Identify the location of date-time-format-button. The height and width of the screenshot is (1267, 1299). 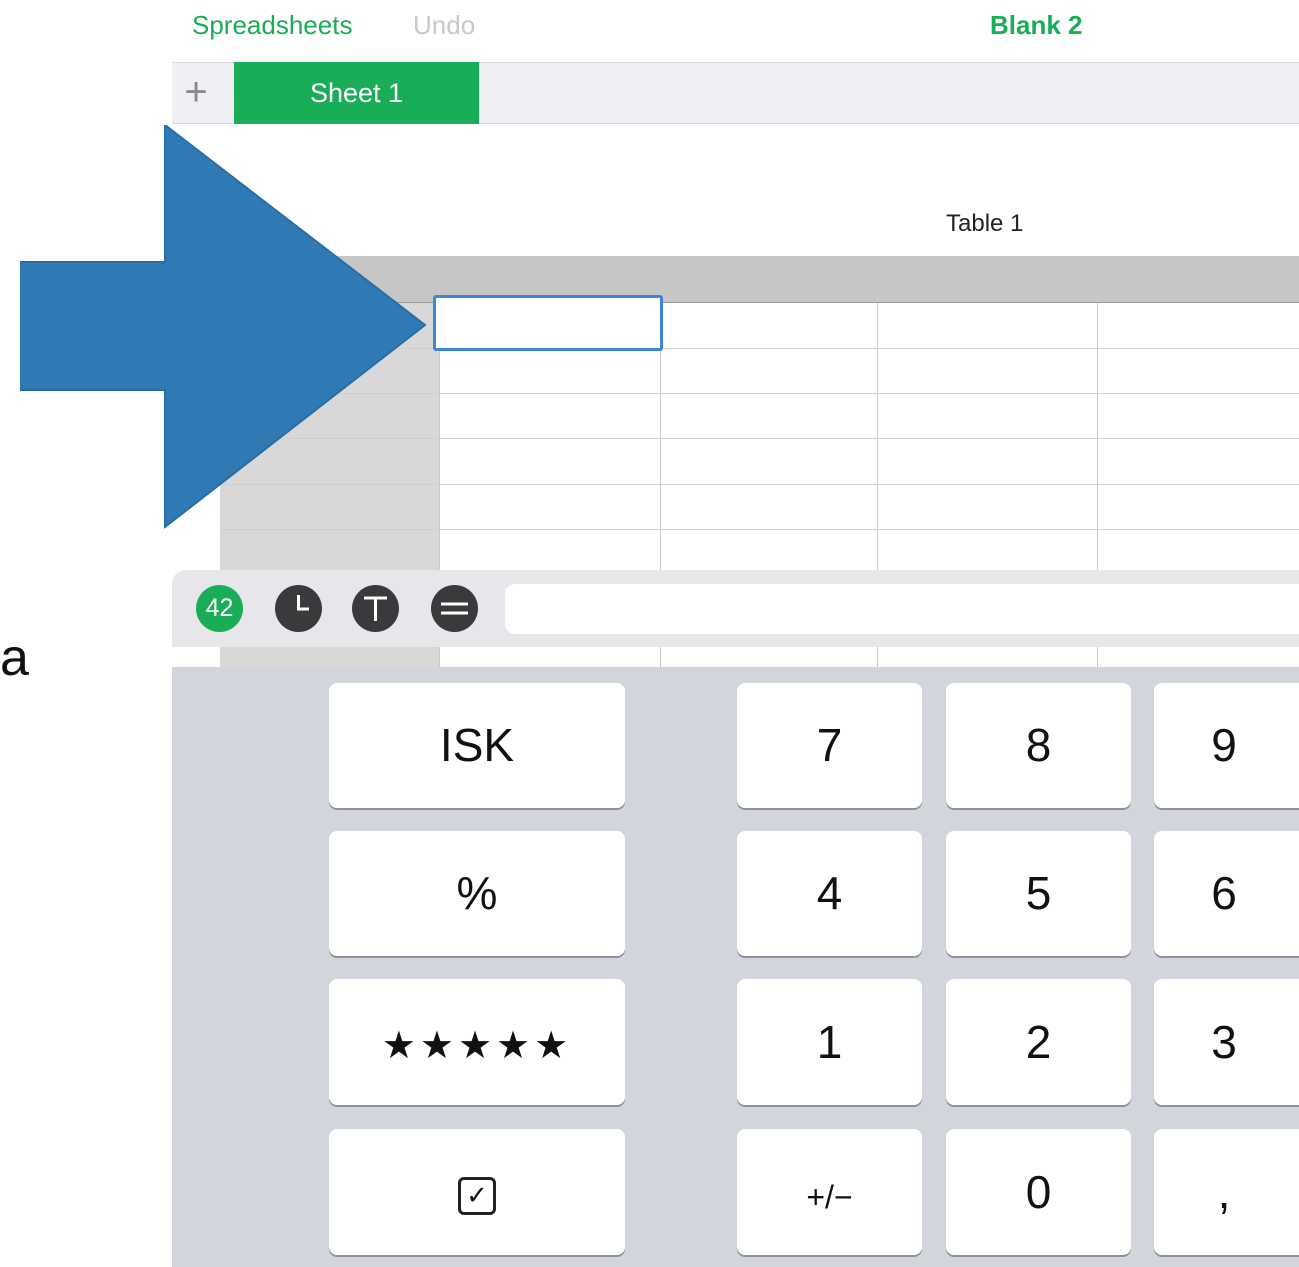
(298, 608).